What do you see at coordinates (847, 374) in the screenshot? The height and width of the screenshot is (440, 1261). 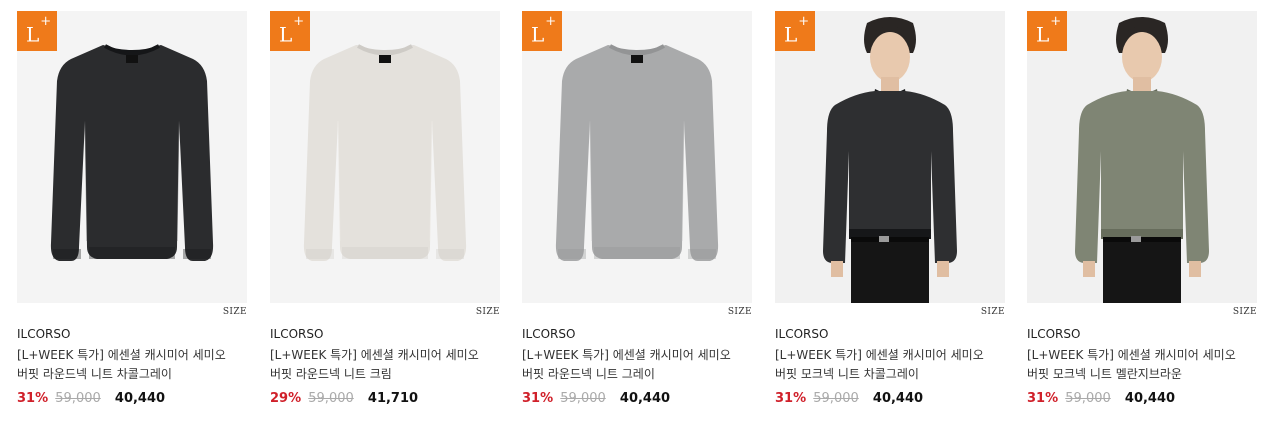 I see `product-name-line-2: 버핏 모크넥 니트 차콜그레이` at bounding box center [847, 374].